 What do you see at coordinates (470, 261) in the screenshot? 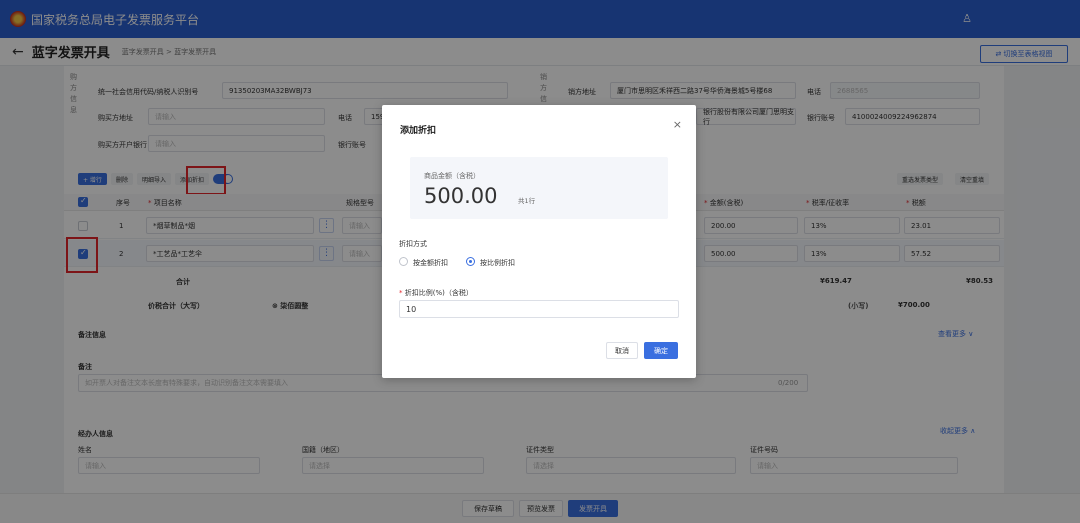
I see `radio-by-ratio` at bounding box center [470, 261].